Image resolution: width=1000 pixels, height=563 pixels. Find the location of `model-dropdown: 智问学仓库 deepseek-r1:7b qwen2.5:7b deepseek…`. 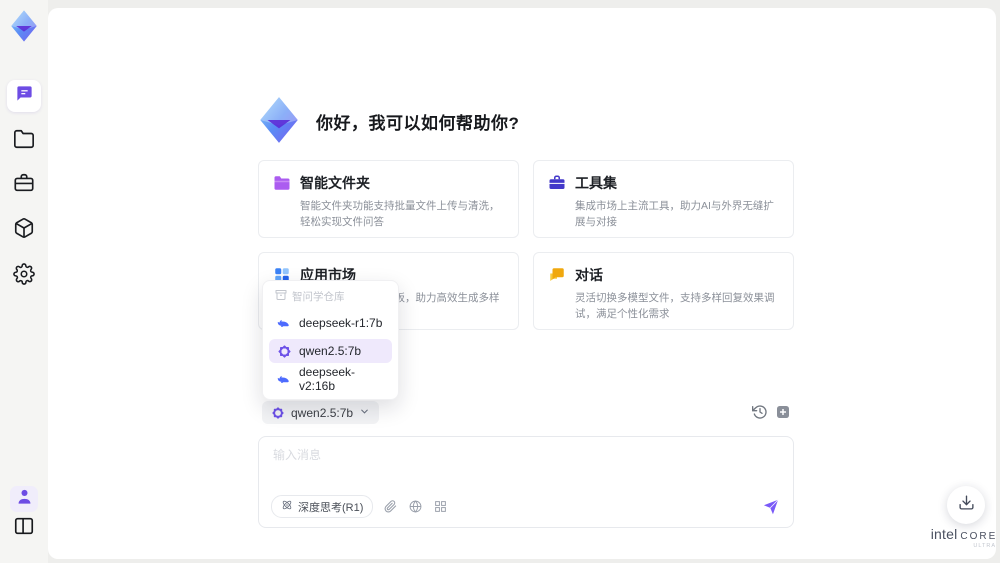

model-dropdown: 智问学仓库 deepseek-r1:7b qwen2.5:7b deepseek… is located at coordinates (330, 340).